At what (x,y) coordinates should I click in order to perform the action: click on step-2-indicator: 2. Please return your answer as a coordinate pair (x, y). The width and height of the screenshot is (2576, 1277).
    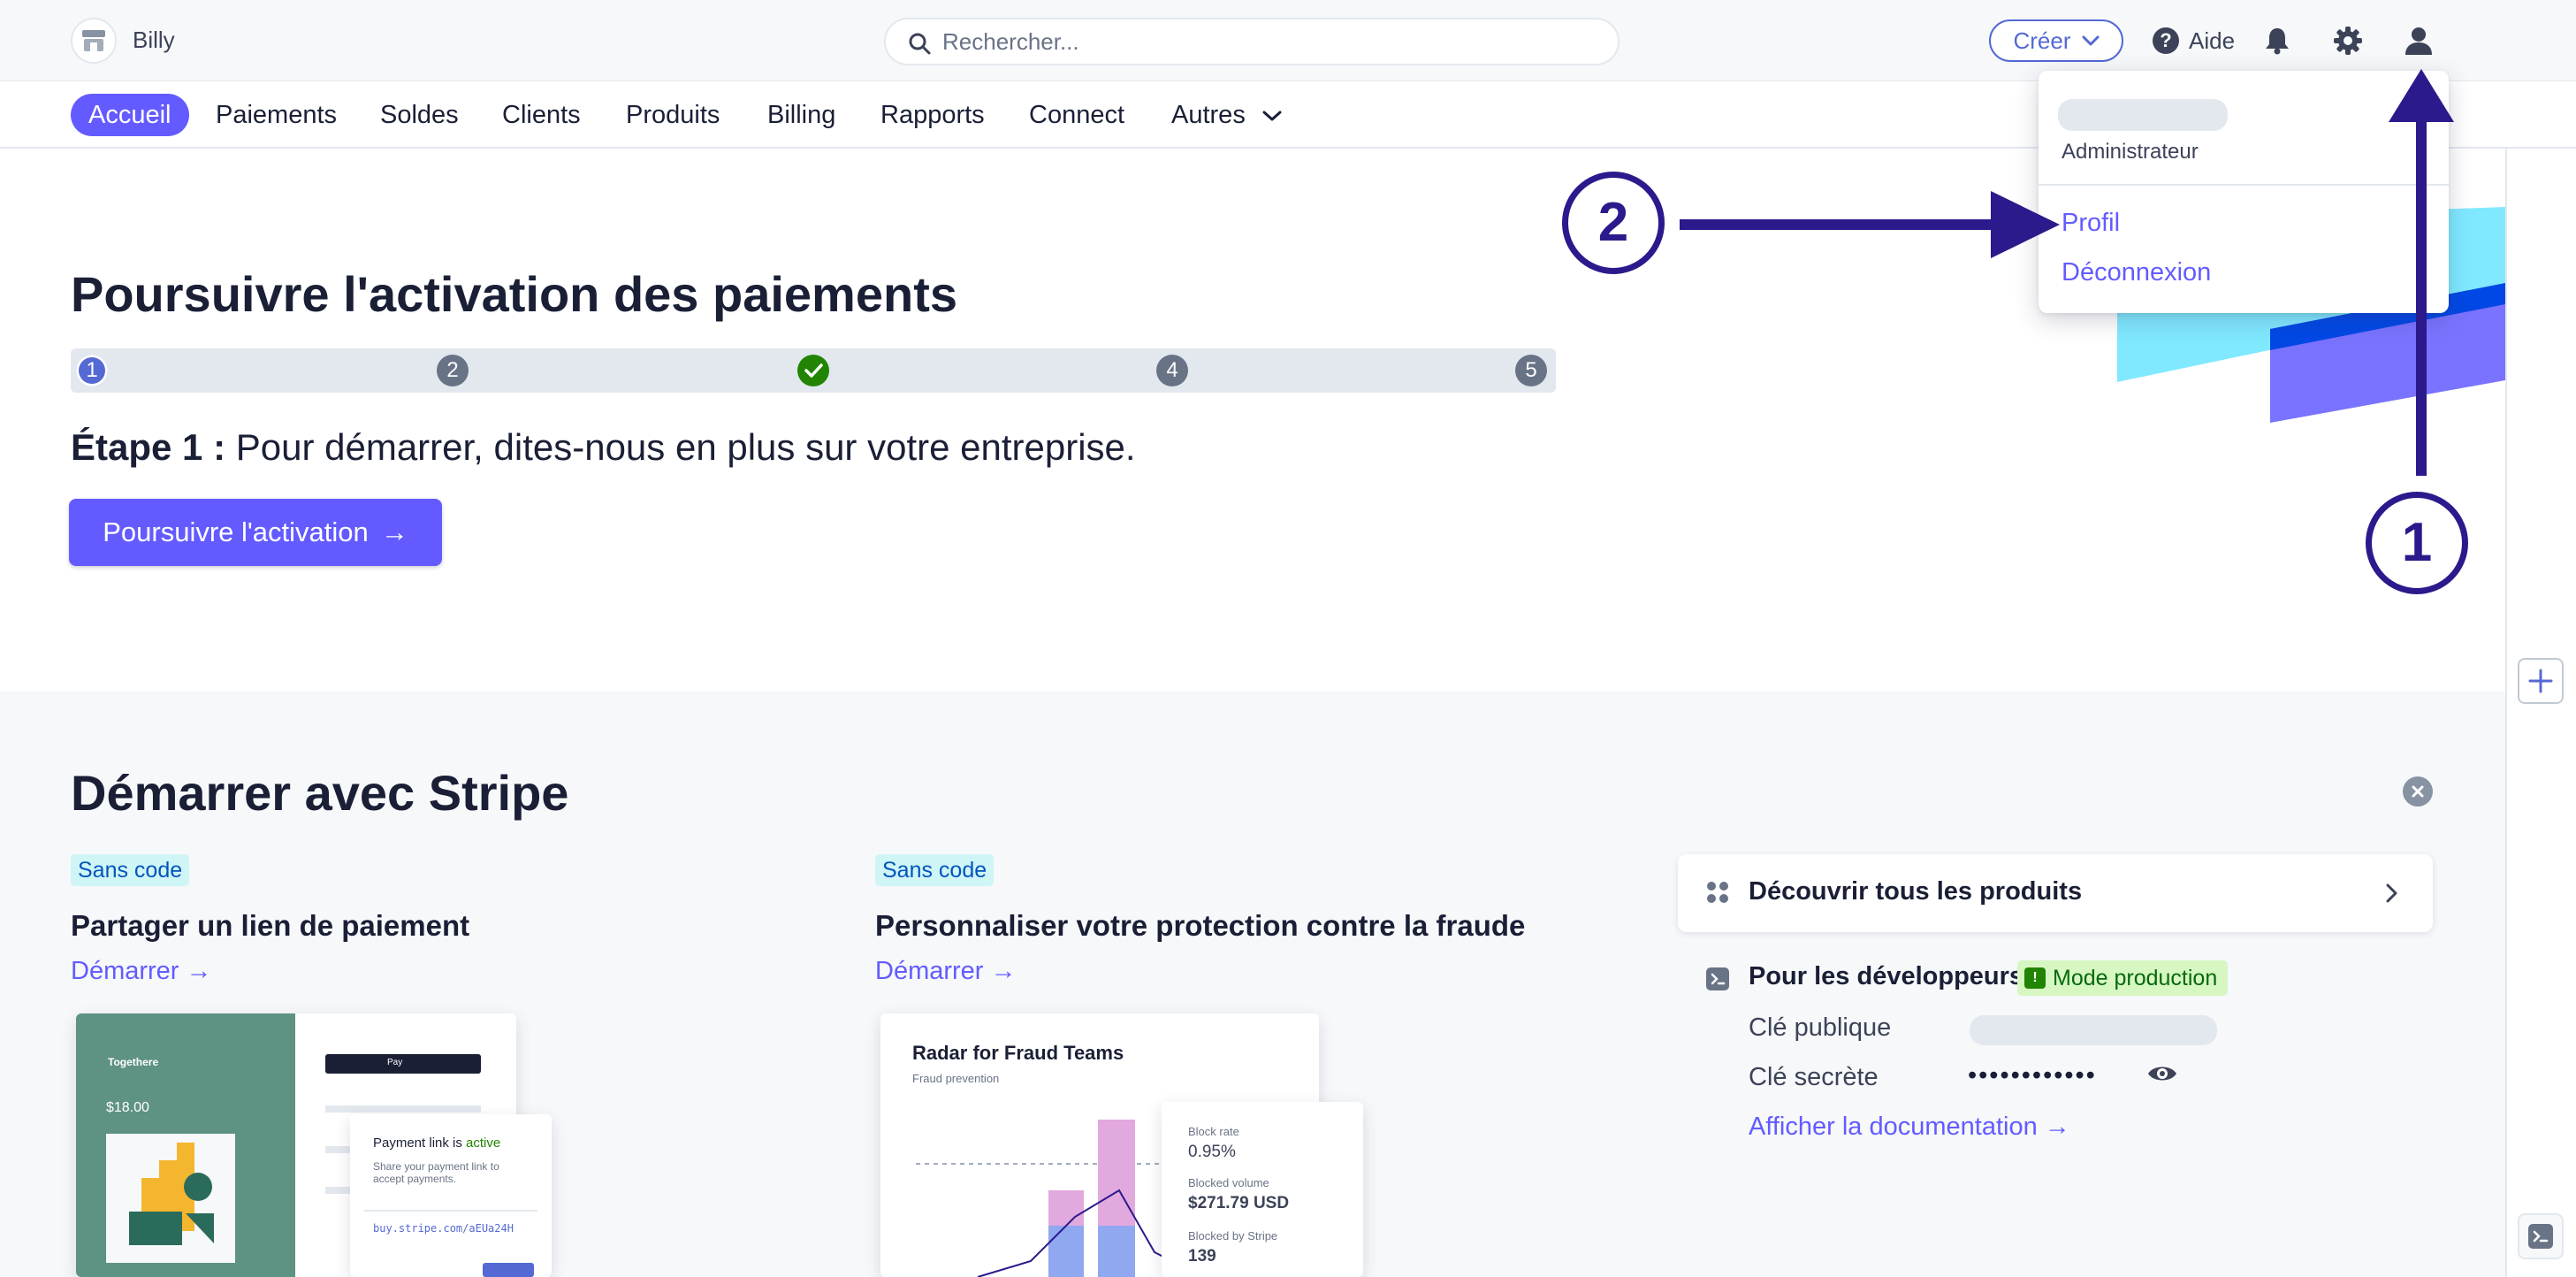
    Looking at the image, I should click on (453, 370).